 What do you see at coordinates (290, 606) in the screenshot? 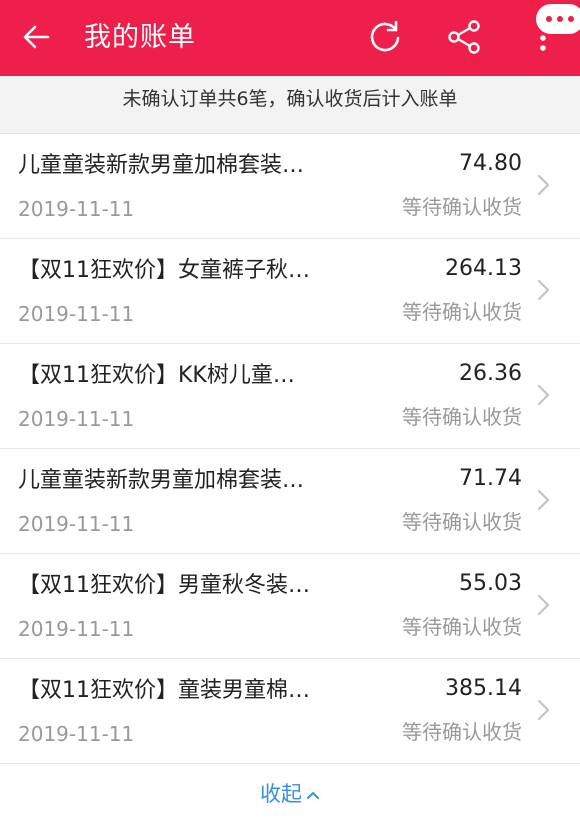
I see `bill-row: 【双11狂欢价】男童秋冬装… 55.03 2019-11-11 等待确认收货` at bounding box center [290, 606].